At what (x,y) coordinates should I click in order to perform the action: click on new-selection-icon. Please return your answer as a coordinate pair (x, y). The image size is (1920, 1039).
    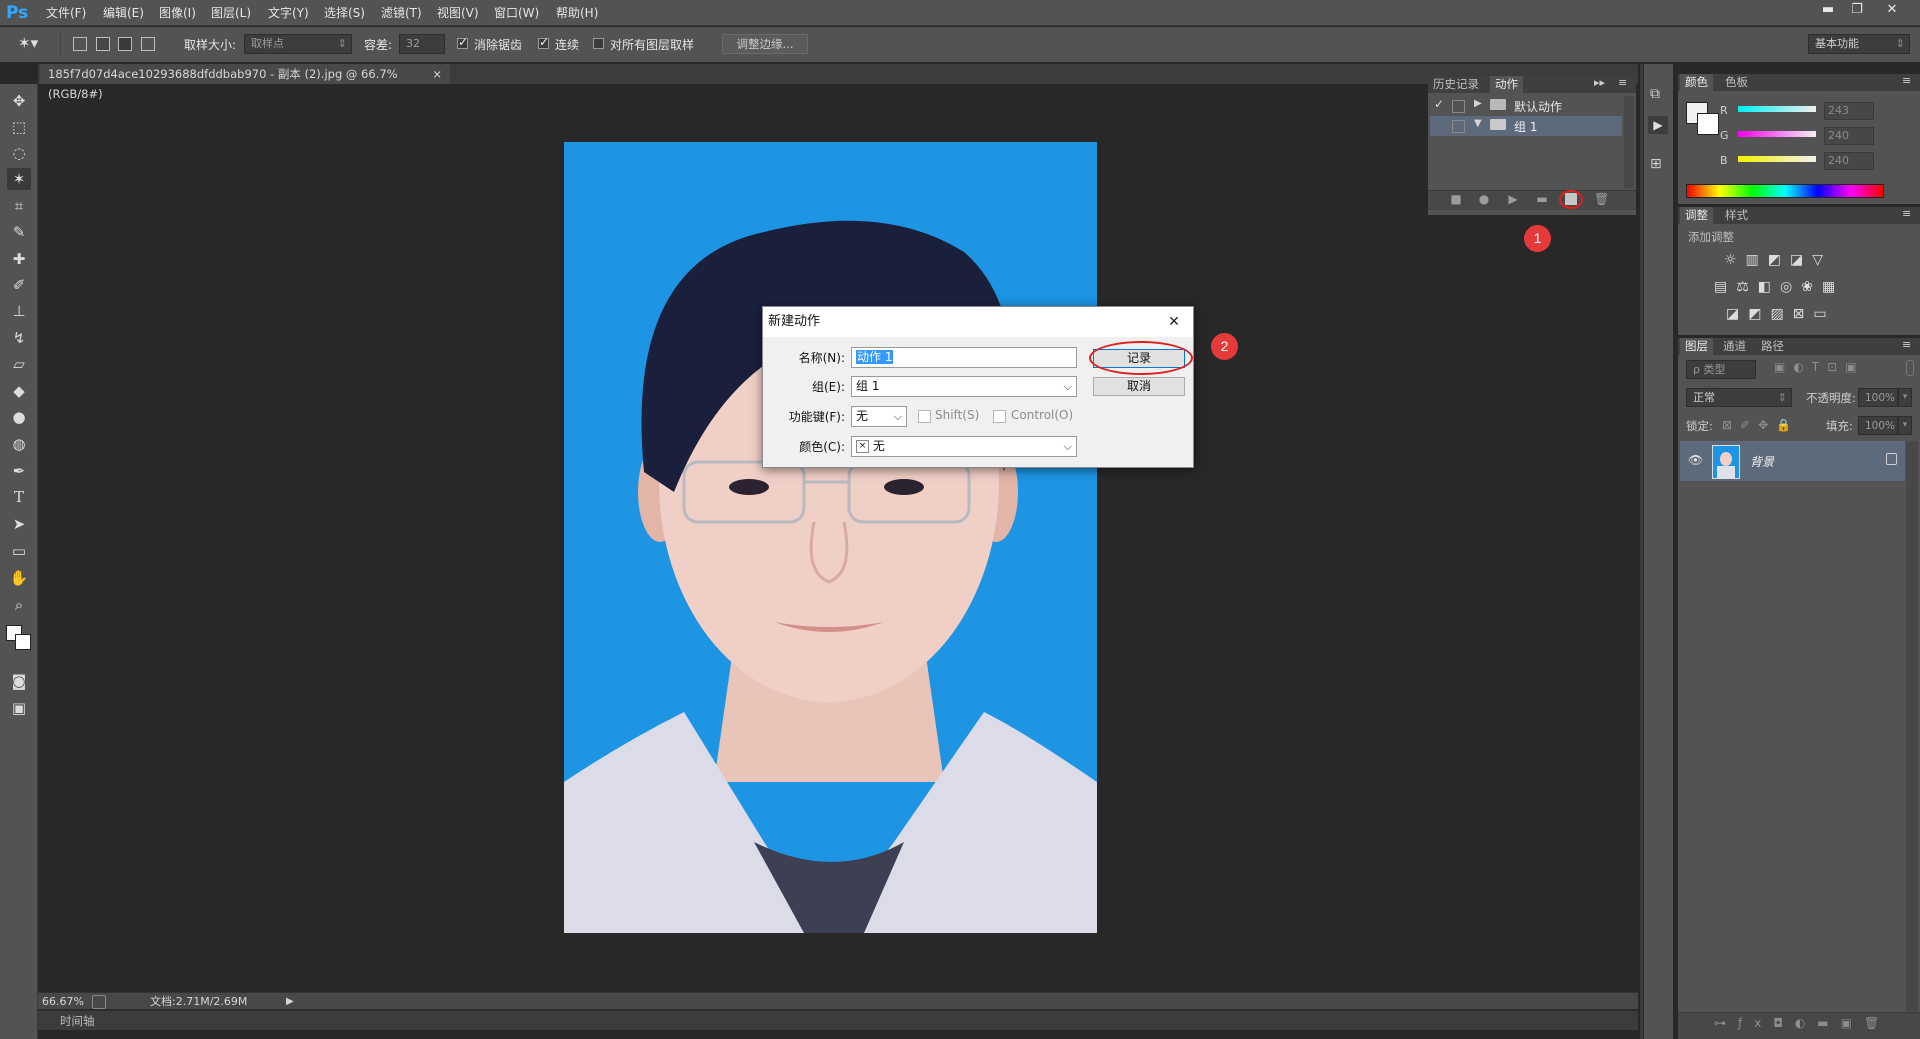
    Looking at the image, I should click on (80, 44).